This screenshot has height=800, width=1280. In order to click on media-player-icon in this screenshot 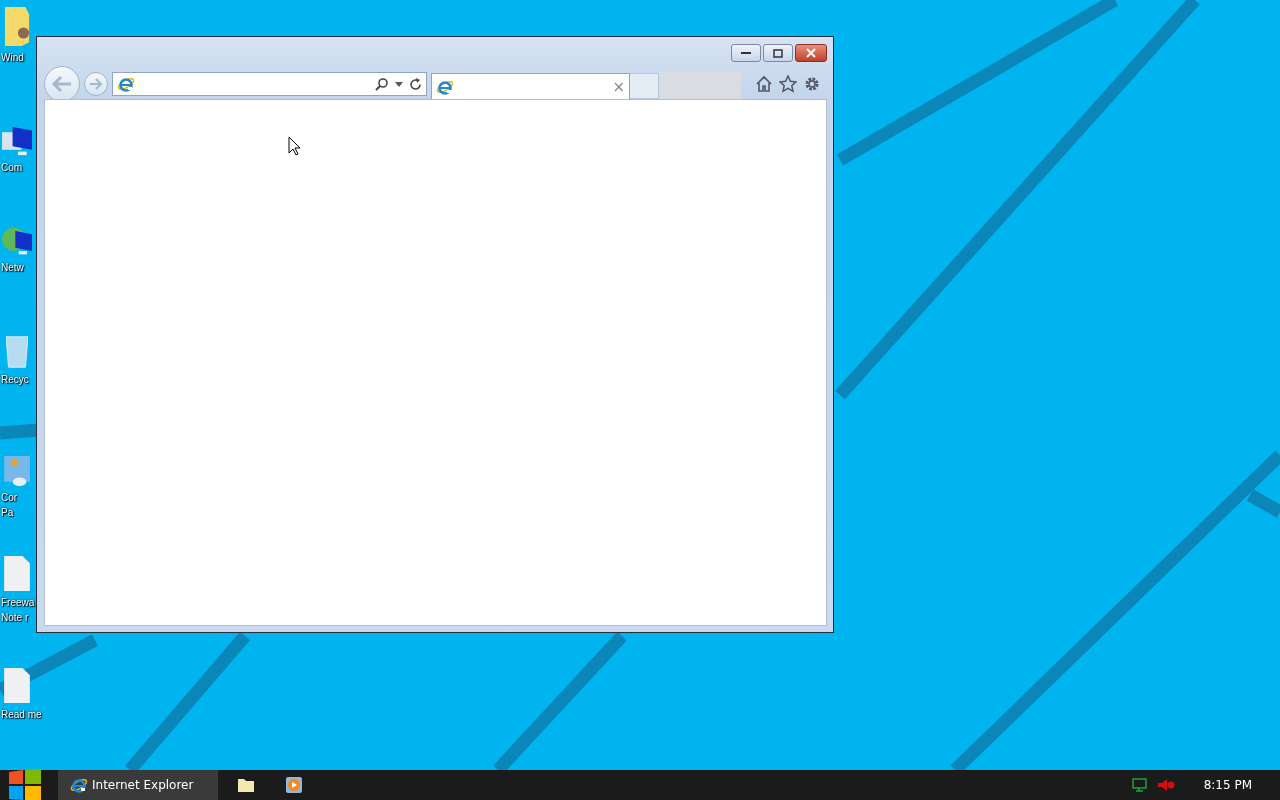, I will do `click(294, 785)`.